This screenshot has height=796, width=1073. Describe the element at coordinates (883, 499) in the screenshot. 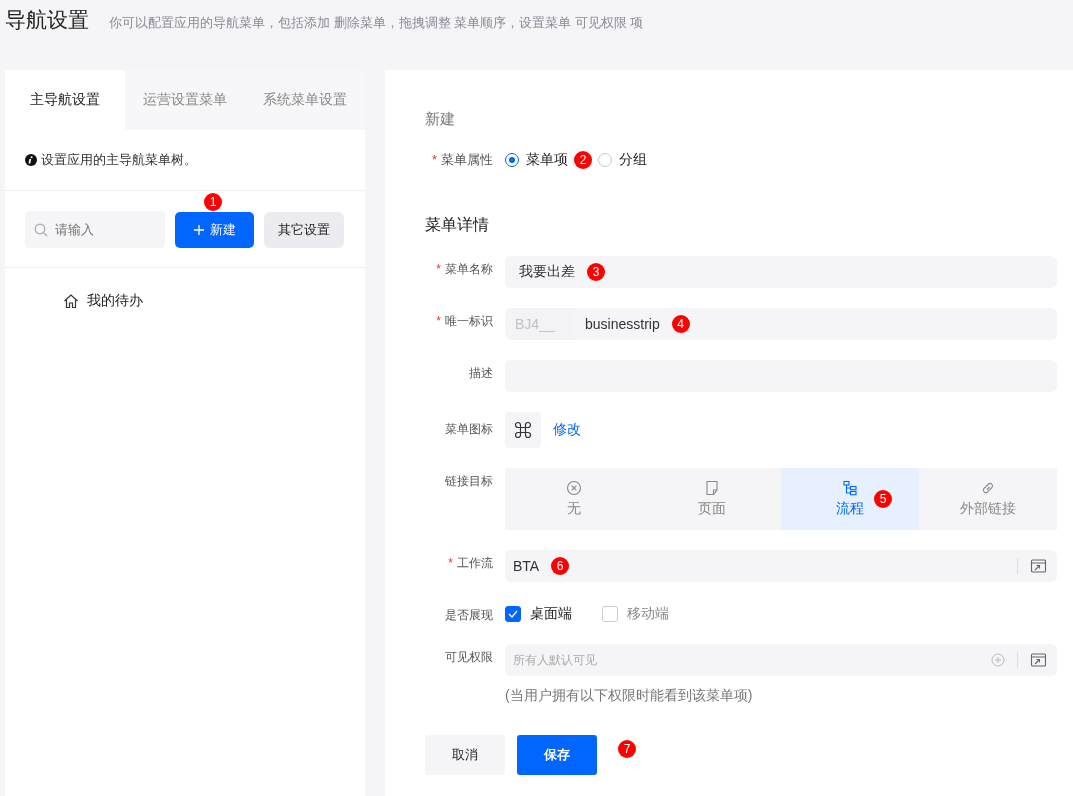

I see `number-marker: 5` at that location.